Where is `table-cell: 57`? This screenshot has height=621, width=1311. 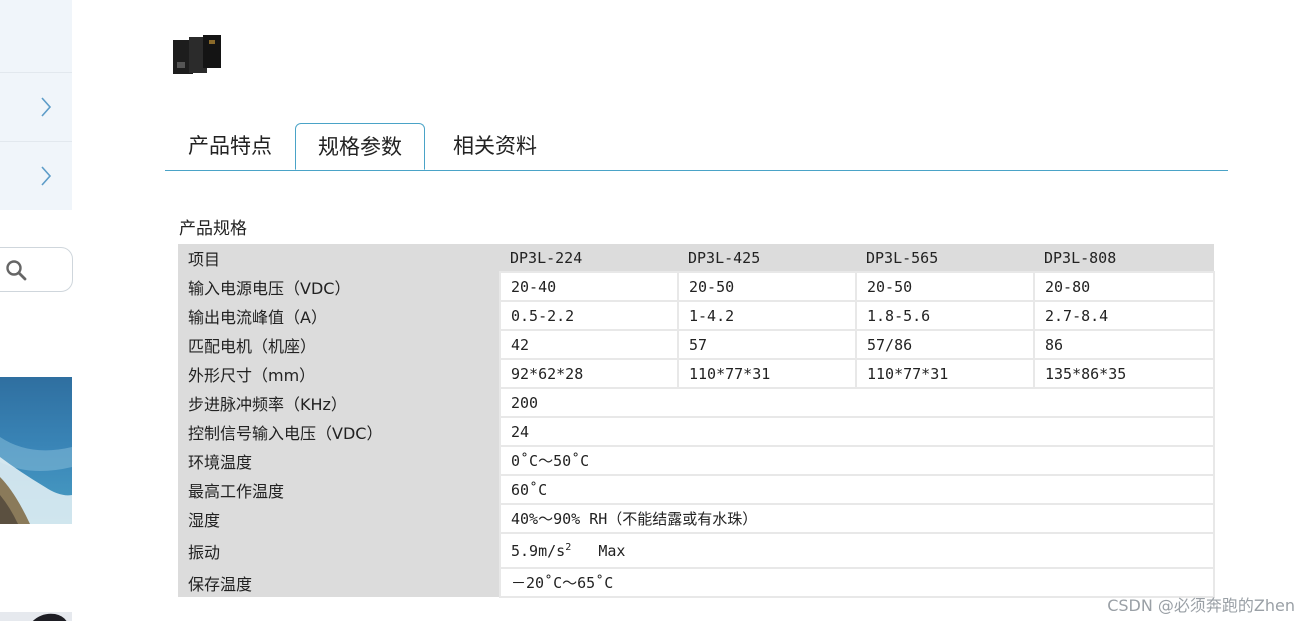 table-cell: 57 is located at coordinates (767, 344).